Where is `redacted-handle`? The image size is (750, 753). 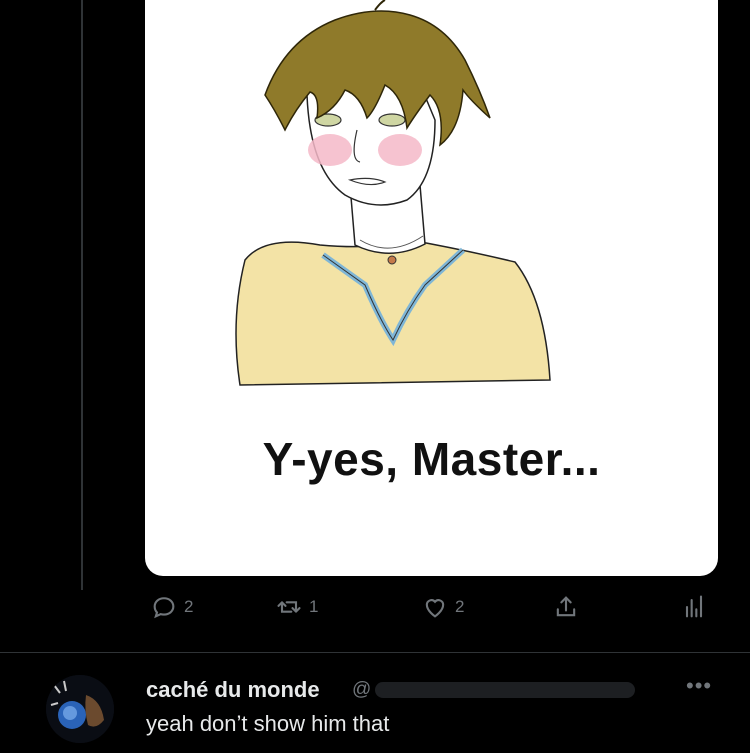
redacted-handle is located at coordinates (505, 689).